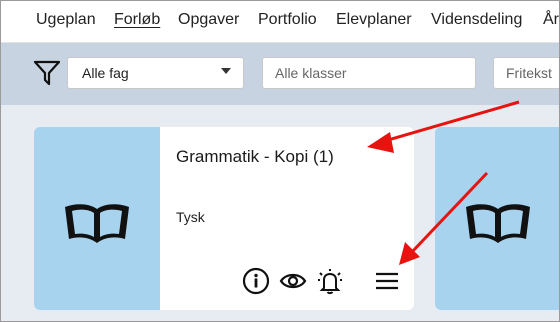 The width and height of the screenshot is (560, 322). I want to click on subject-select: Alle fag, so click(155, 73).